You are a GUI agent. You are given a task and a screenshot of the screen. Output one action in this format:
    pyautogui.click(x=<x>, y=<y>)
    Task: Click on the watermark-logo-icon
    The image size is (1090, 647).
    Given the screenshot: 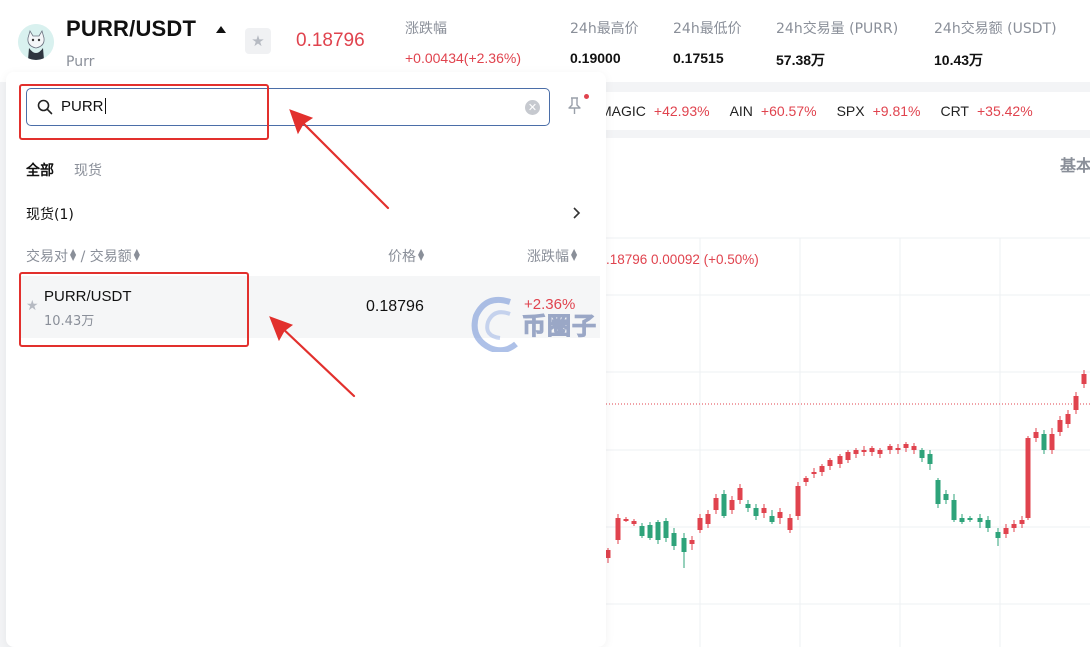 What is the action you would take?
    pyautogui.click(x=494, y=324)
    